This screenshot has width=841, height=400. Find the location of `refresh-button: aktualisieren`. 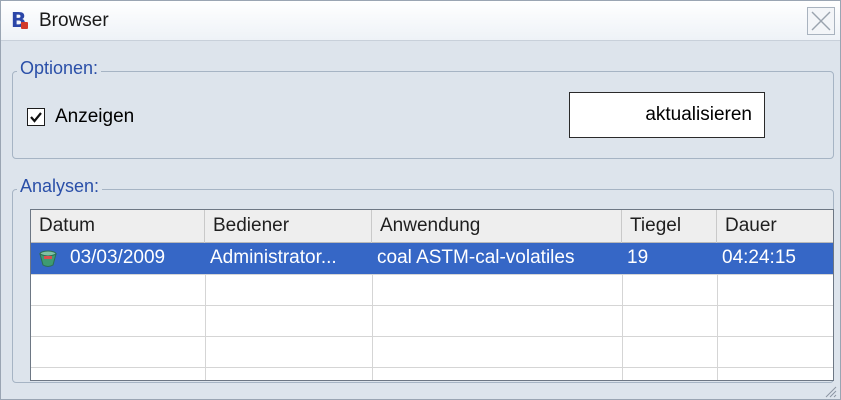

refresh-button: aktualisieren is located at coordinates (667, 115).